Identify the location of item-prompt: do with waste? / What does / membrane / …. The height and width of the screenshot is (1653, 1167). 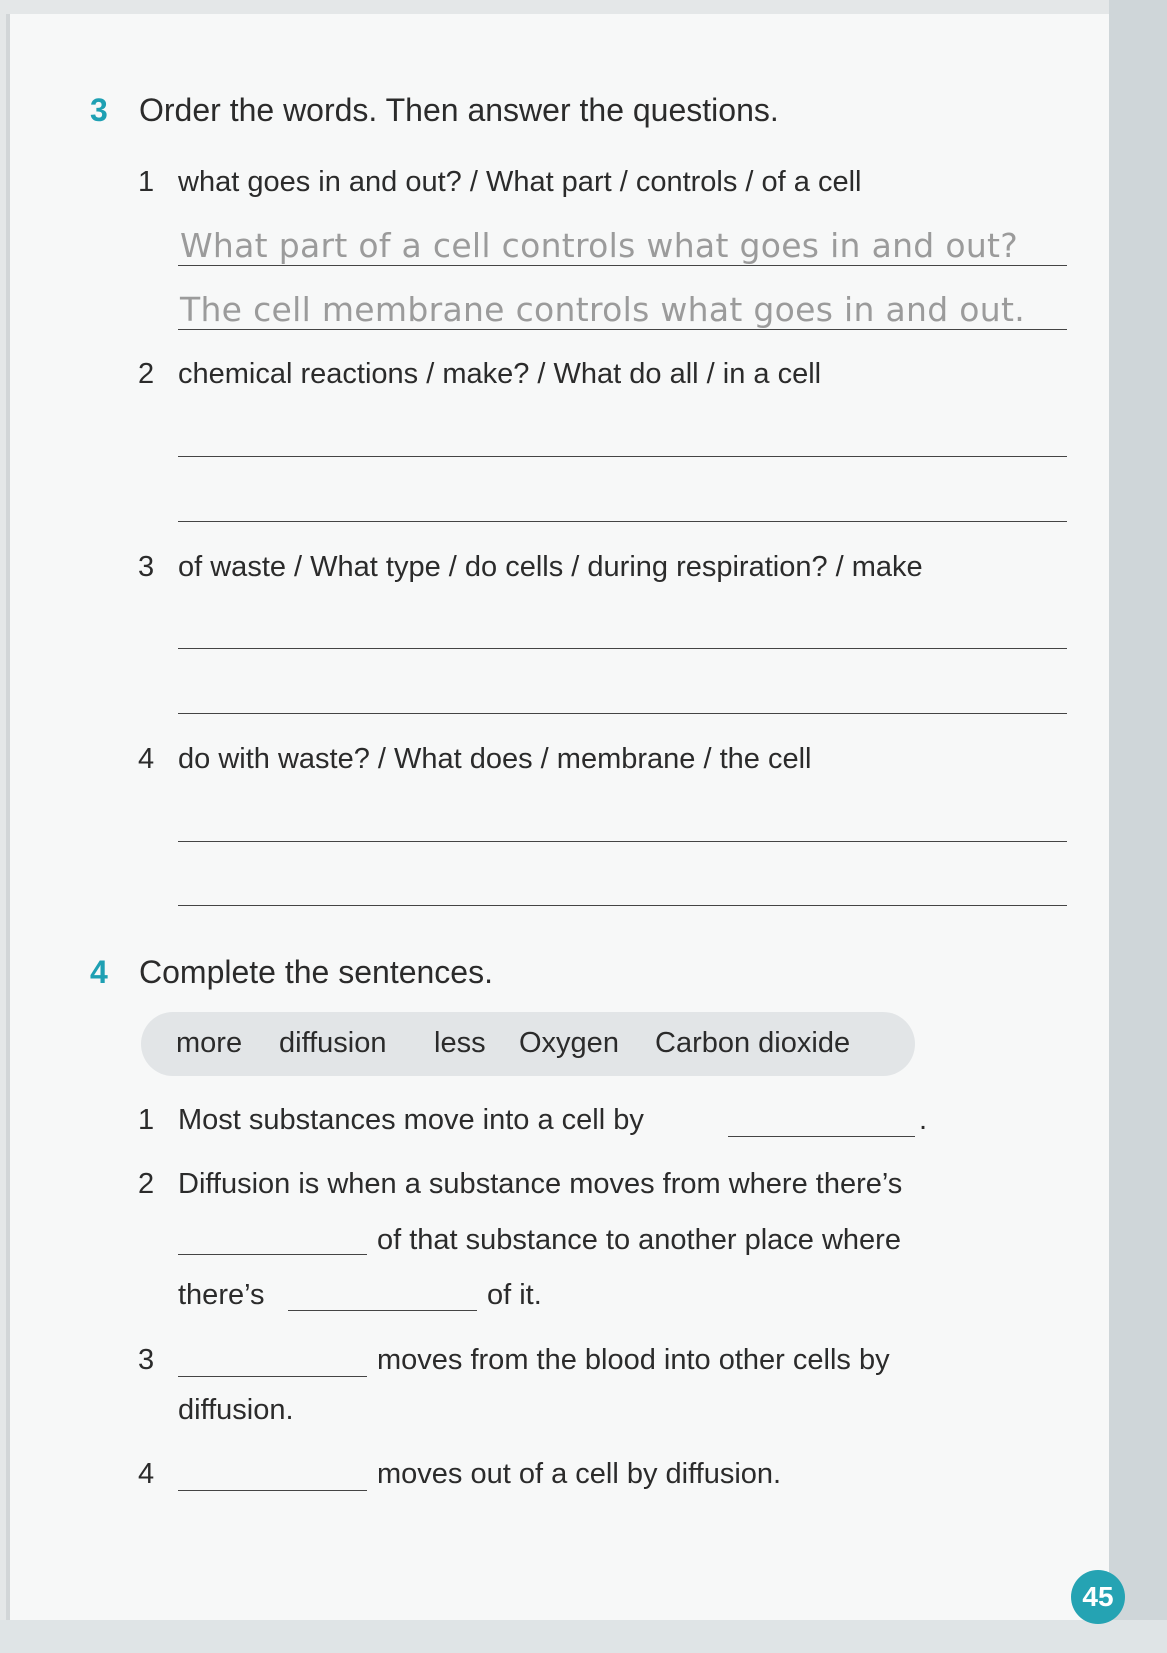
(495, 759).